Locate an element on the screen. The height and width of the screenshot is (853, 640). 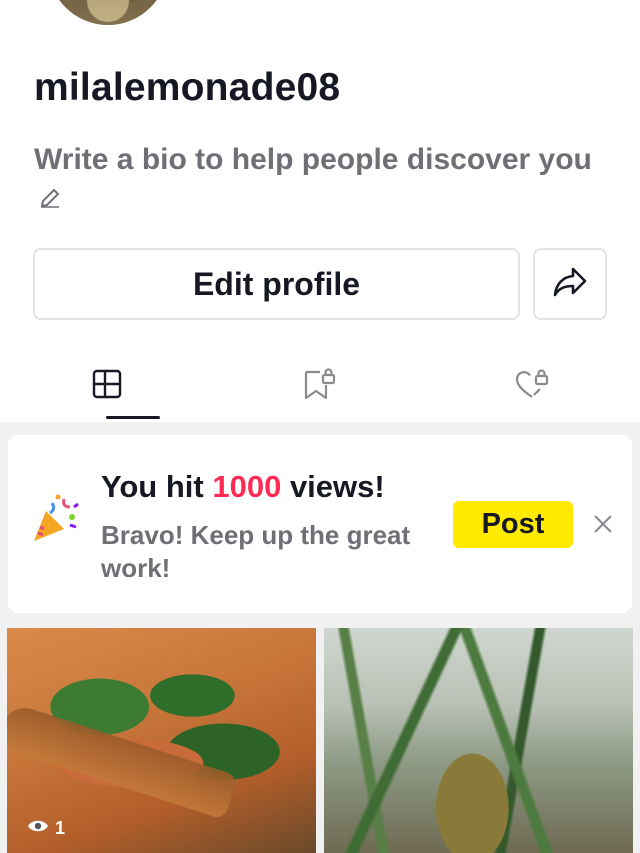
milestone-title-suffix: views! is located at coordinates (333, 486).